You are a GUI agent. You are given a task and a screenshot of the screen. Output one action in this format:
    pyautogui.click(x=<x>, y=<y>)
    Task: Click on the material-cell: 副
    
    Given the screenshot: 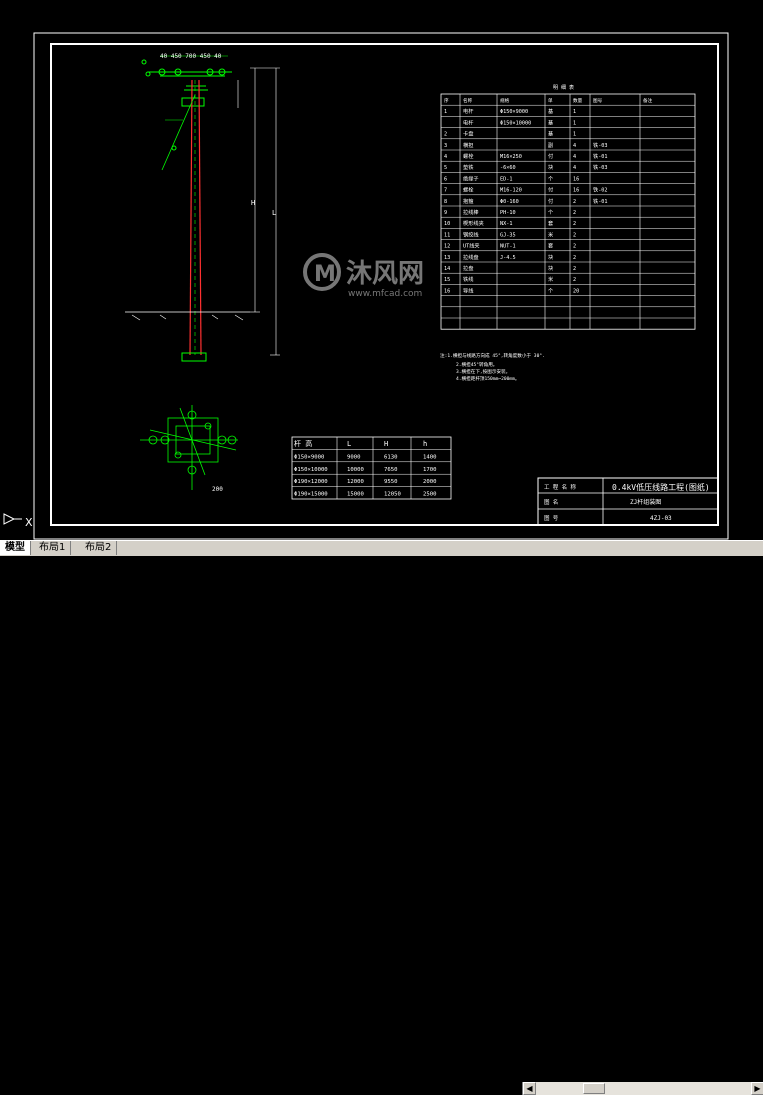 What is the action you would take?
    pyautogui.click(x=550, y=145)
    